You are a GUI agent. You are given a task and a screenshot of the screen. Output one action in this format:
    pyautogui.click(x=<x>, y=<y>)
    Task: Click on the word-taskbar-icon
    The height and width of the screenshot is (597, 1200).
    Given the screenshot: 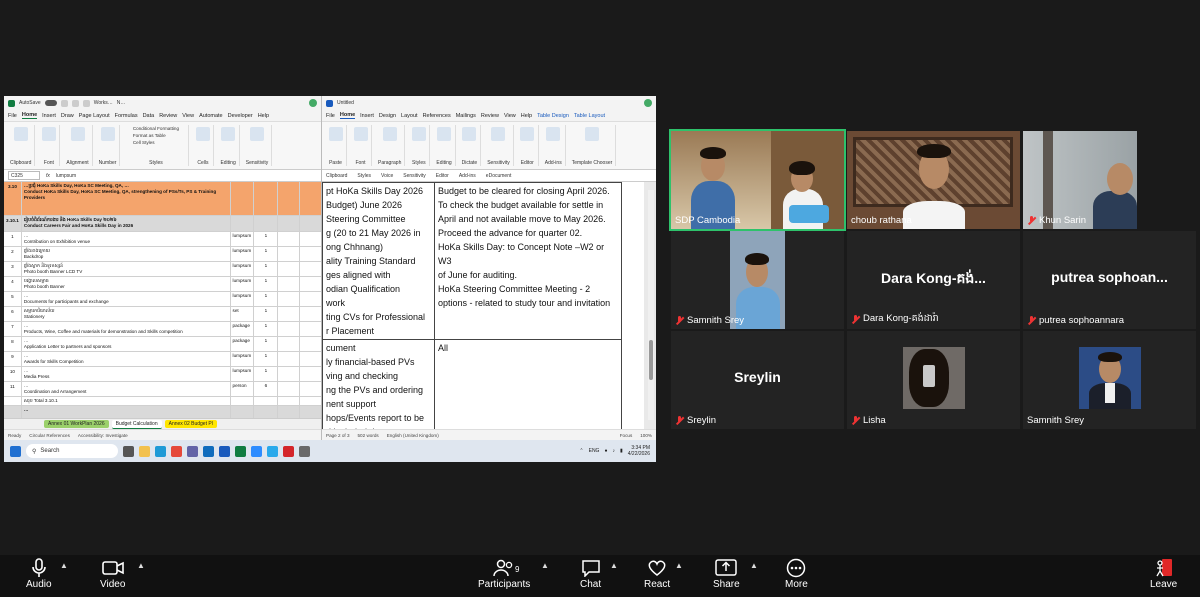 What is the action you would take?
    pyautogui.click(x=224, y=451)
    